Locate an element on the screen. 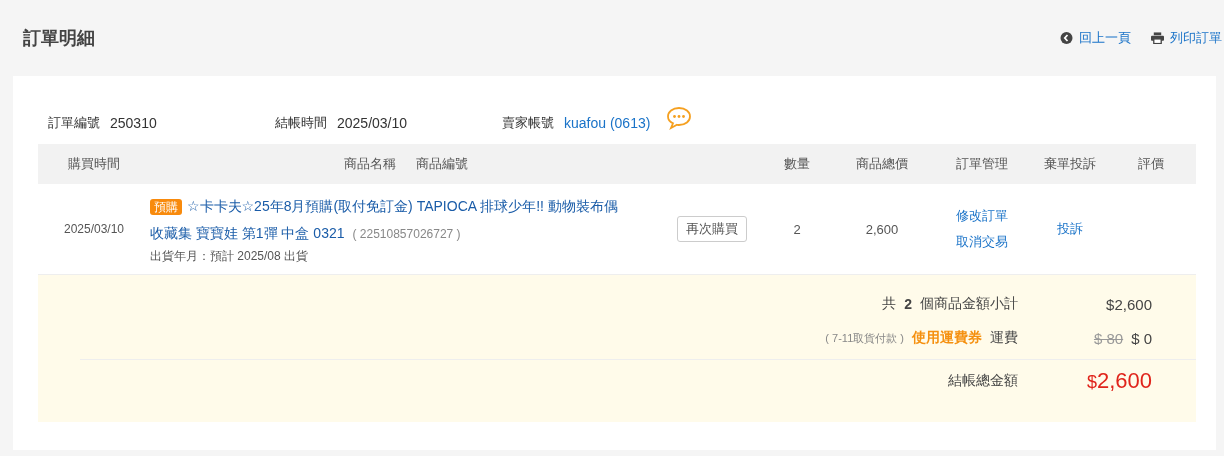 The height and width of the screenshot is (456, 1224). subtotal-label: 共 2 個商品金額小計 is located at coordinates (950, 304).